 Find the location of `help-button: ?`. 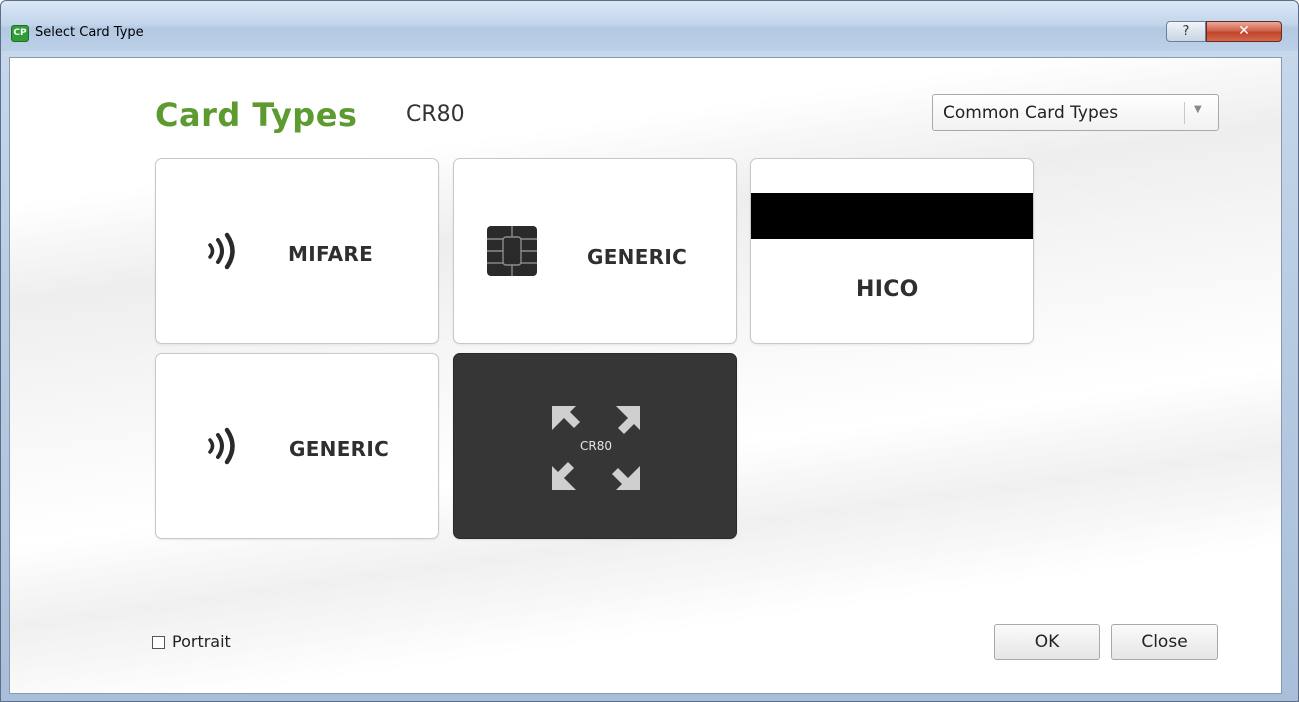

help-button: ? is located at coordinates (1186, 31).